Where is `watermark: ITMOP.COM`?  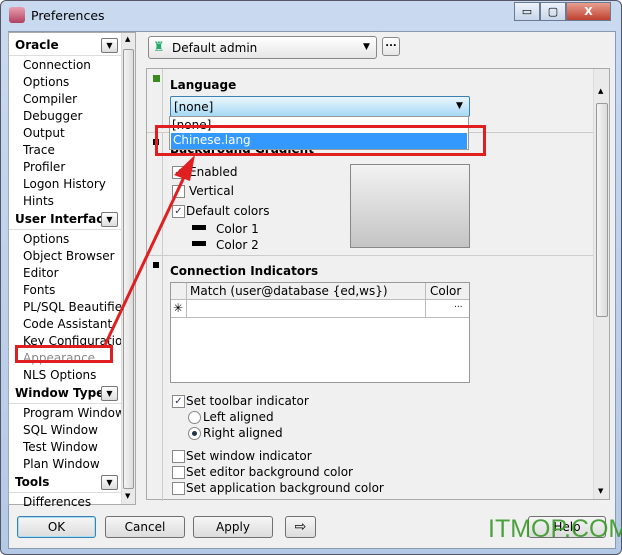
watermark: ITMOP.COM is located at coordinates (555, 529).